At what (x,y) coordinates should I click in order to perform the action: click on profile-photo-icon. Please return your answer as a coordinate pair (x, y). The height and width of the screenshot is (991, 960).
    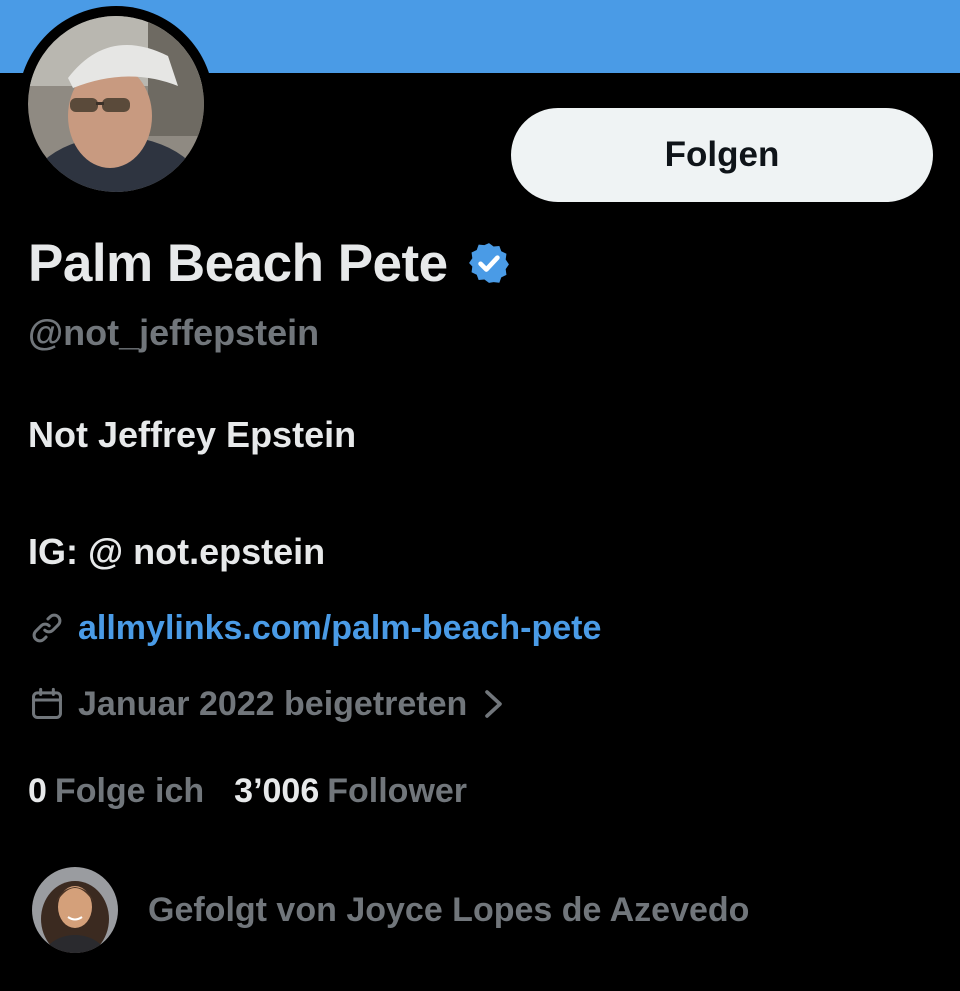
    Looking at the image, I should click on (116, 104).